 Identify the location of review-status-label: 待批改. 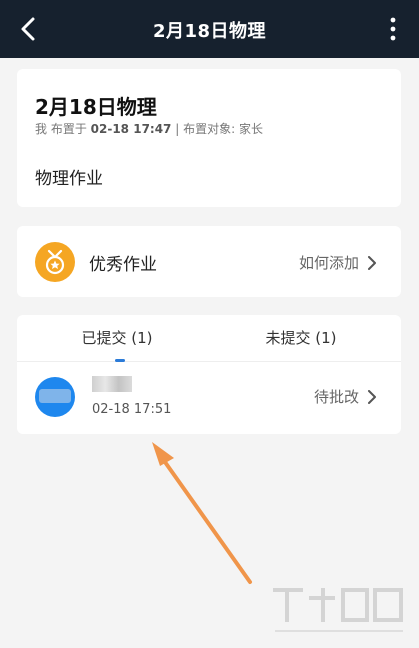
(336, 397).